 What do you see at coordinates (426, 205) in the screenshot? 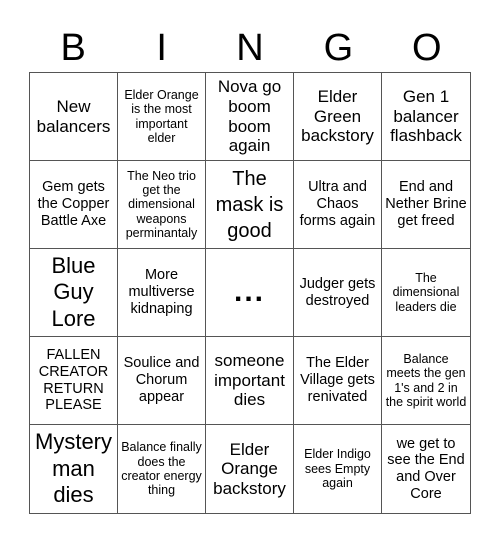
I see `bingo-cell: End and Nether Brine get freed` at bounding box center [426, 205].